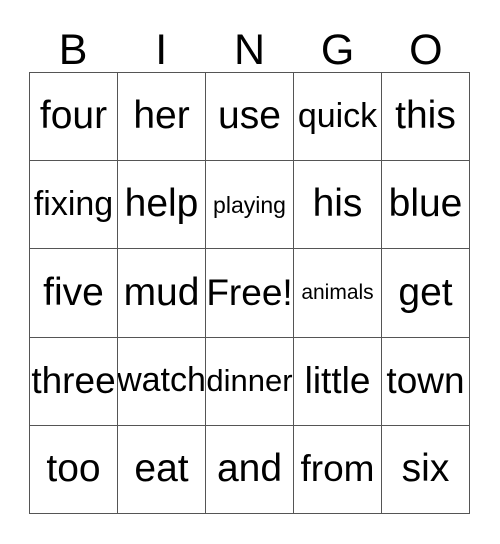 This screenshot has height=544, width=500. I want to click on bingo-cell-label: from, so click(337, 468).